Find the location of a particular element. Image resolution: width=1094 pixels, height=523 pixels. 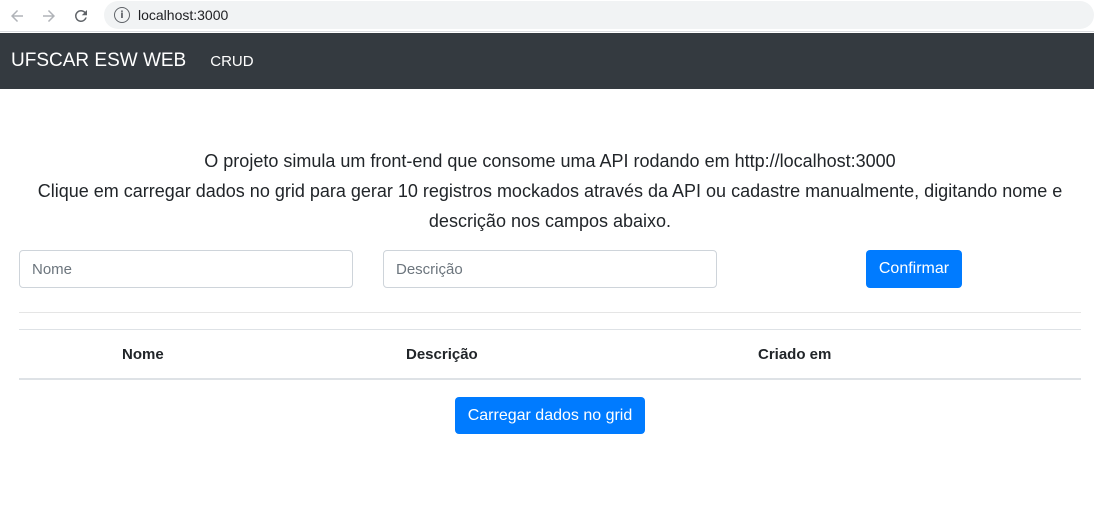

navbar-brand: UFSCAR ESW WEB is located at coordinates (98, 61).